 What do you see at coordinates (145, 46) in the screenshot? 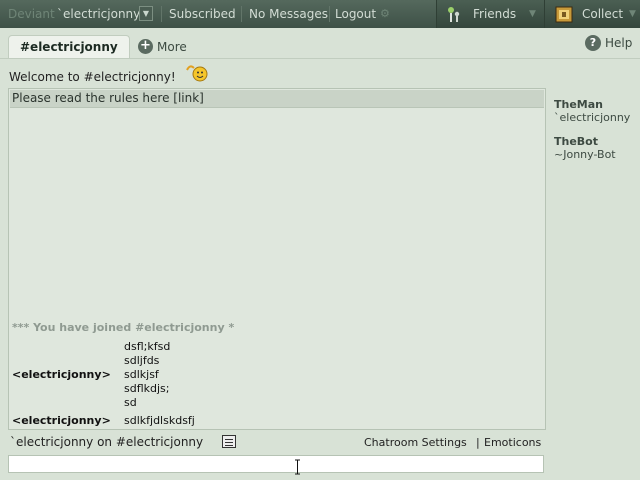
I see `plus-icon: +` at bounding box center [145, 46].